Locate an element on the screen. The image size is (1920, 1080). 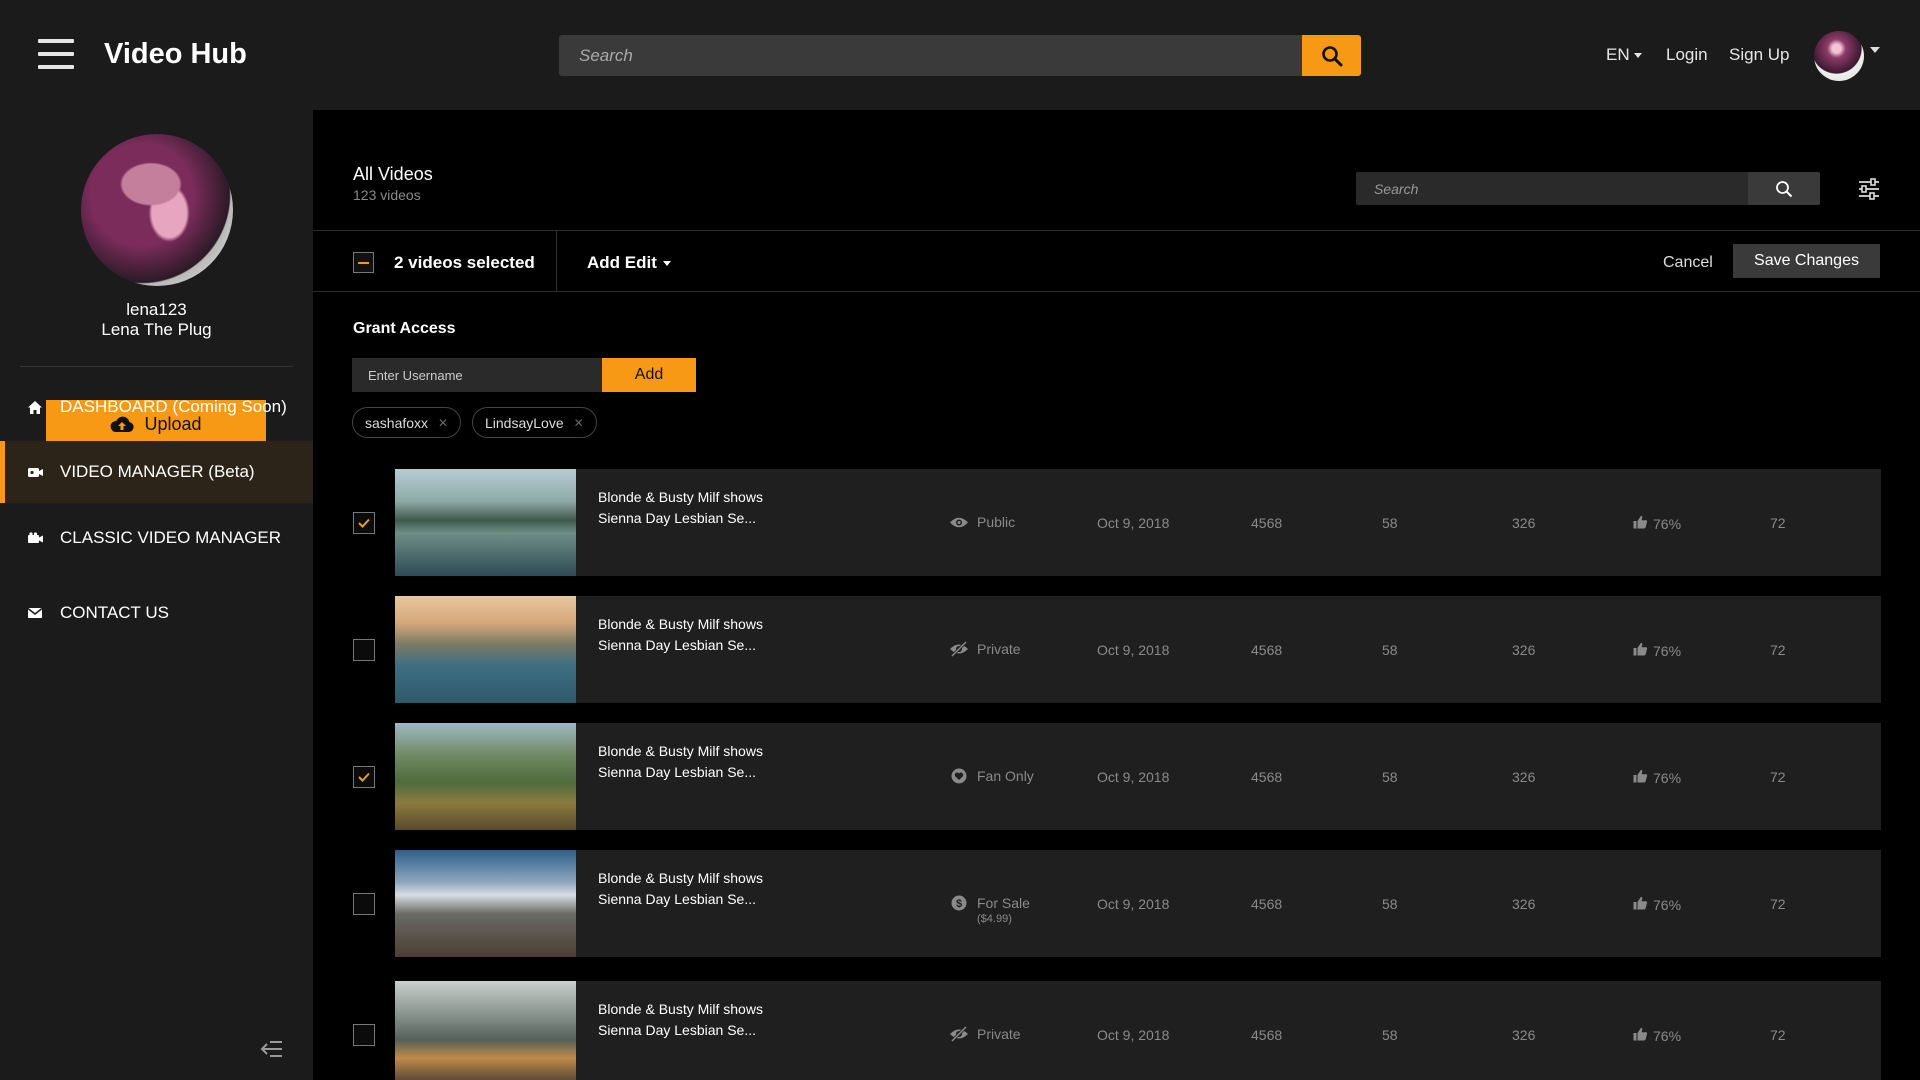
sidebar-item-label: CONTACT US is located at coordinates (114, 612).